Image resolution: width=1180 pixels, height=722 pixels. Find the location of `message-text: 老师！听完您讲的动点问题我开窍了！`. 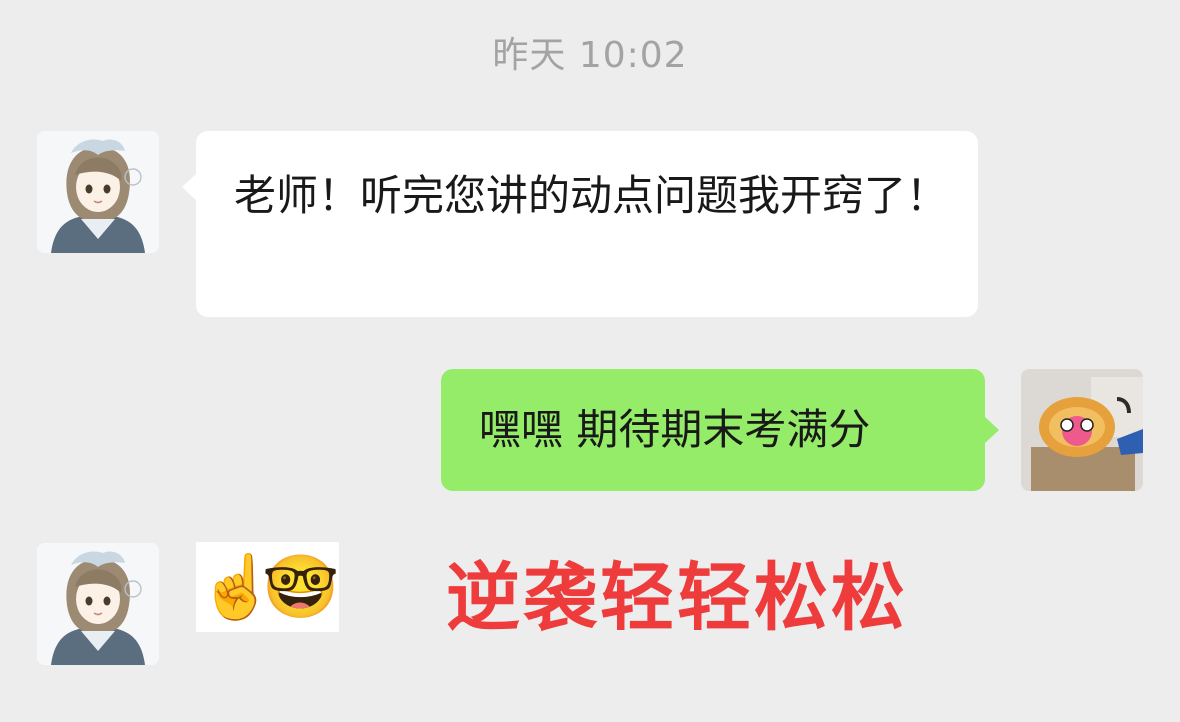

message-text: 老师！听完您讲的动点问题我开窍了！ is located at coordinates (591, 195).